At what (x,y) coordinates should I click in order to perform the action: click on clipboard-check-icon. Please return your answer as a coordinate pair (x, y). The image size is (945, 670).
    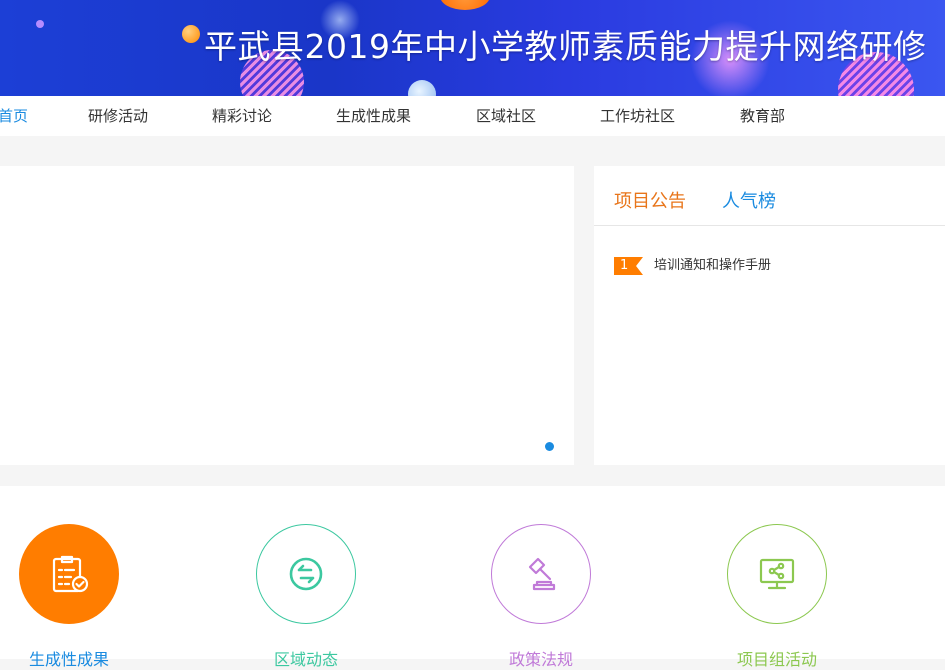
    Looking at the image, I should click on (69, 574).